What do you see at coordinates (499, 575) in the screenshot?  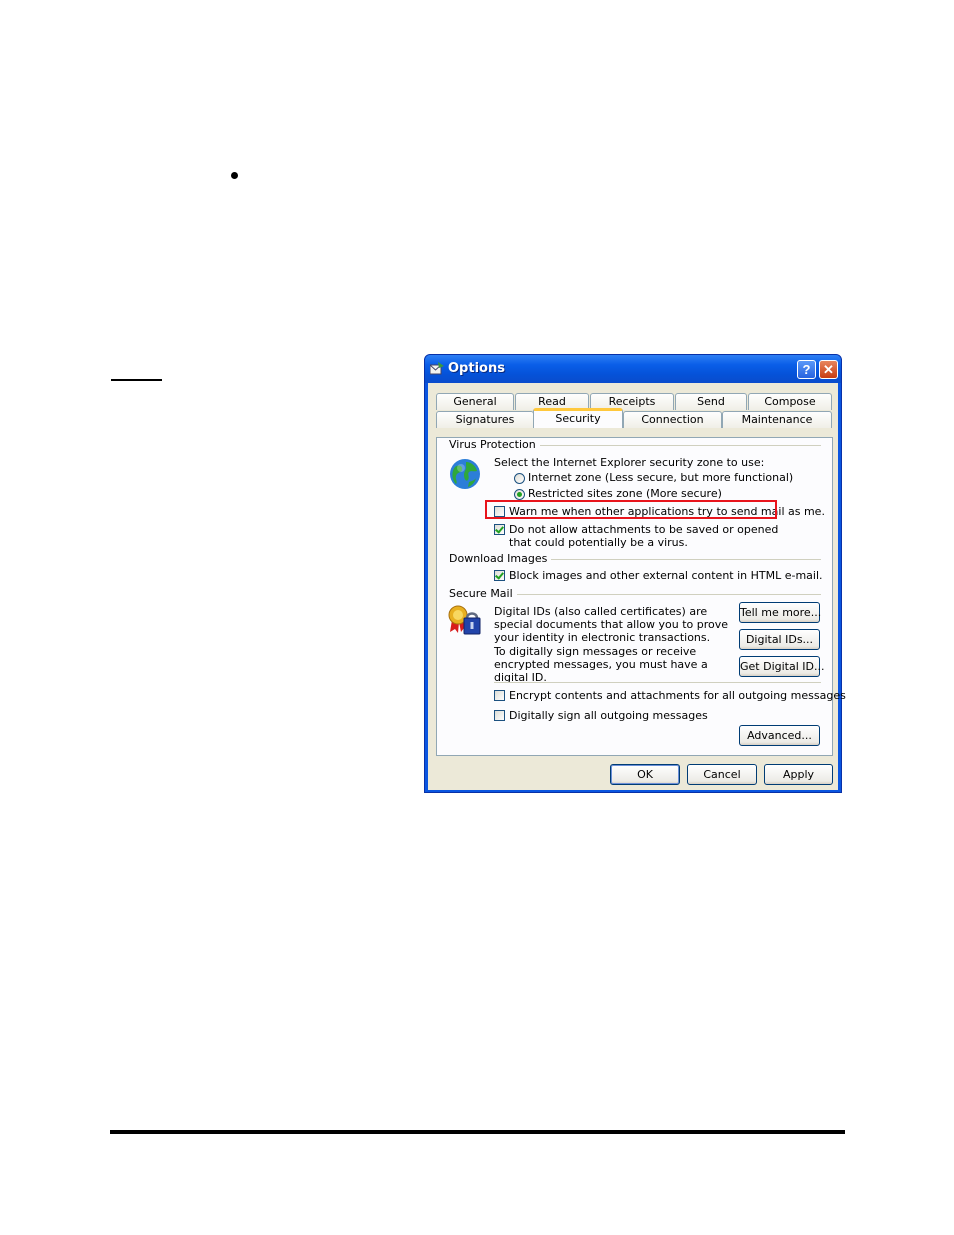 I see `block-images-checkbox` at bounding box center [499, 575].